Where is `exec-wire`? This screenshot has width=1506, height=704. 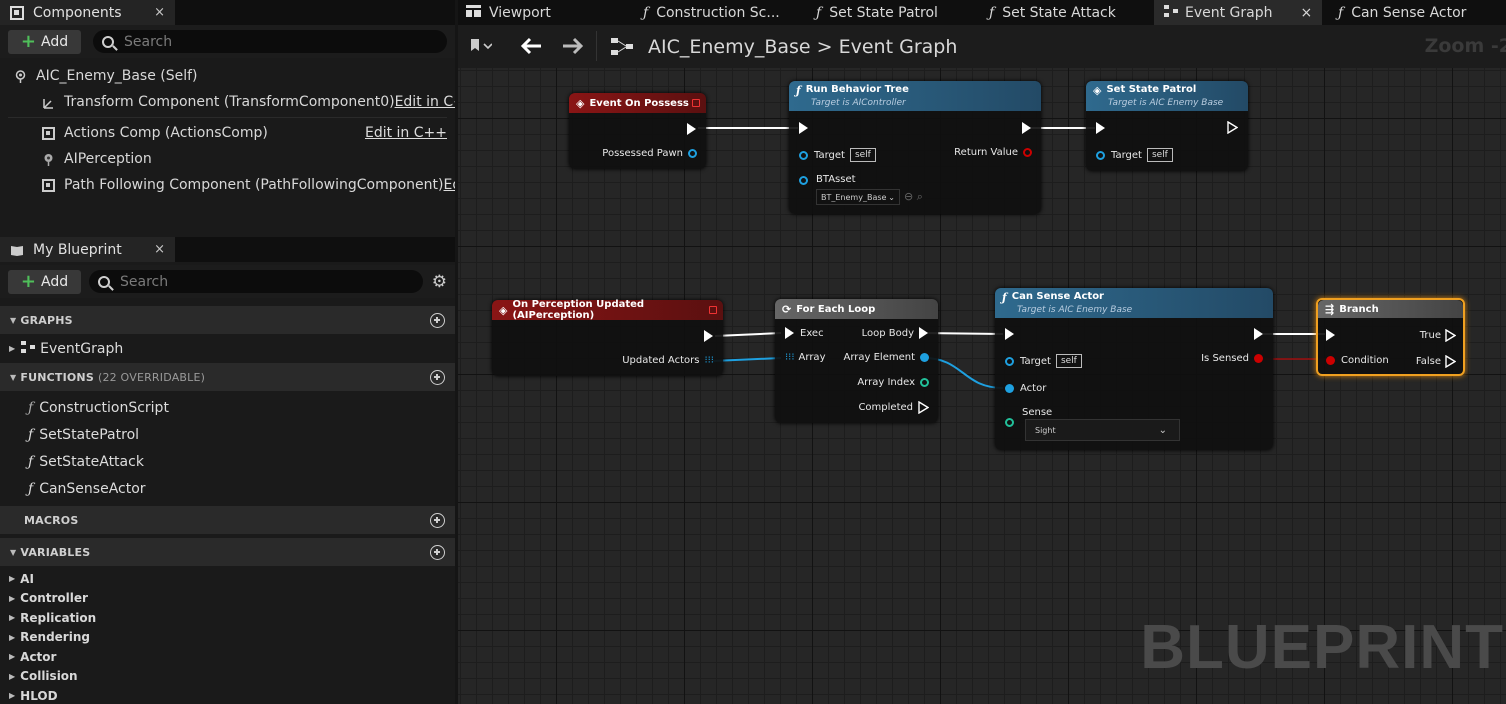 exec-wire is located at coordinates (748, 334).